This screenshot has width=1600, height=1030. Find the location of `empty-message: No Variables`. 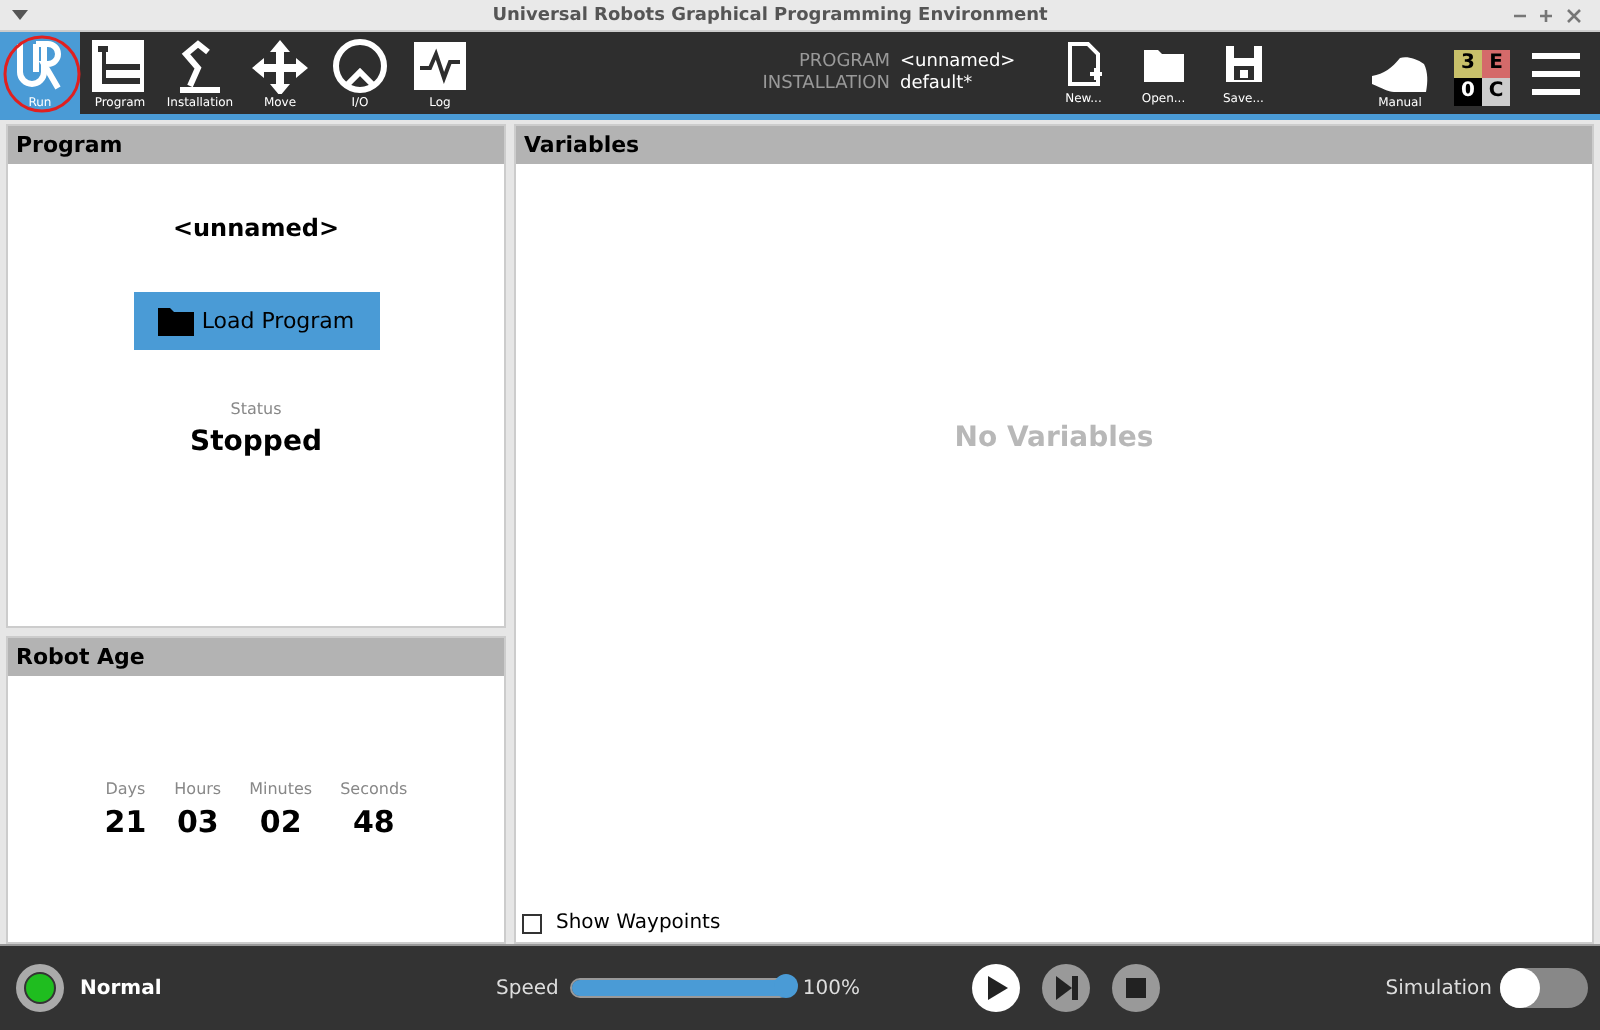

empty-message: No Variables is located at coordinates (1054, 438).